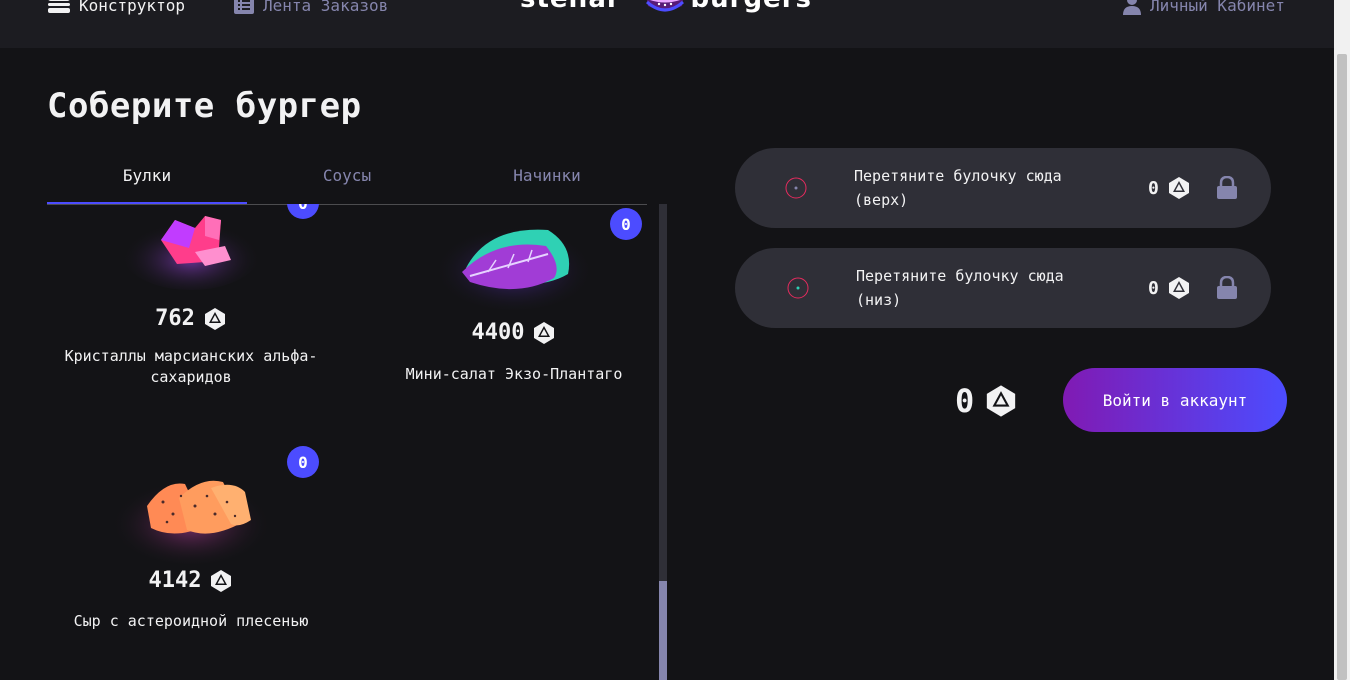 This screenshot has height=680, width=1350. I want to click on ingredient-name: Кристаллы марсианских альфа-сахаридов, so click(191, 366).